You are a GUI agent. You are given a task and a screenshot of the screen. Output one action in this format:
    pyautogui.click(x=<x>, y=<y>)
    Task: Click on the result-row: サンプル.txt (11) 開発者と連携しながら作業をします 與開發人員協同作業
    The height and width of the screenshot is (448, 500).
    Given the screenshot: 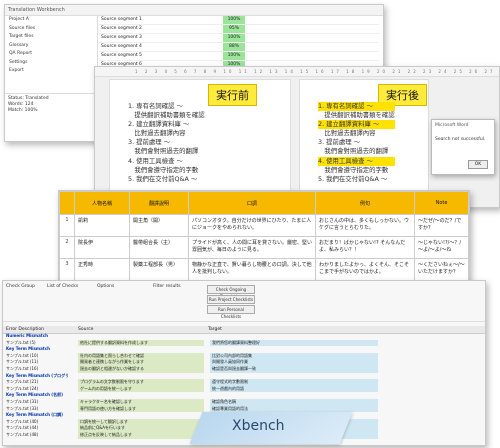 What is the action you would take?
    pyautogui.click(x=244, y=362)
    